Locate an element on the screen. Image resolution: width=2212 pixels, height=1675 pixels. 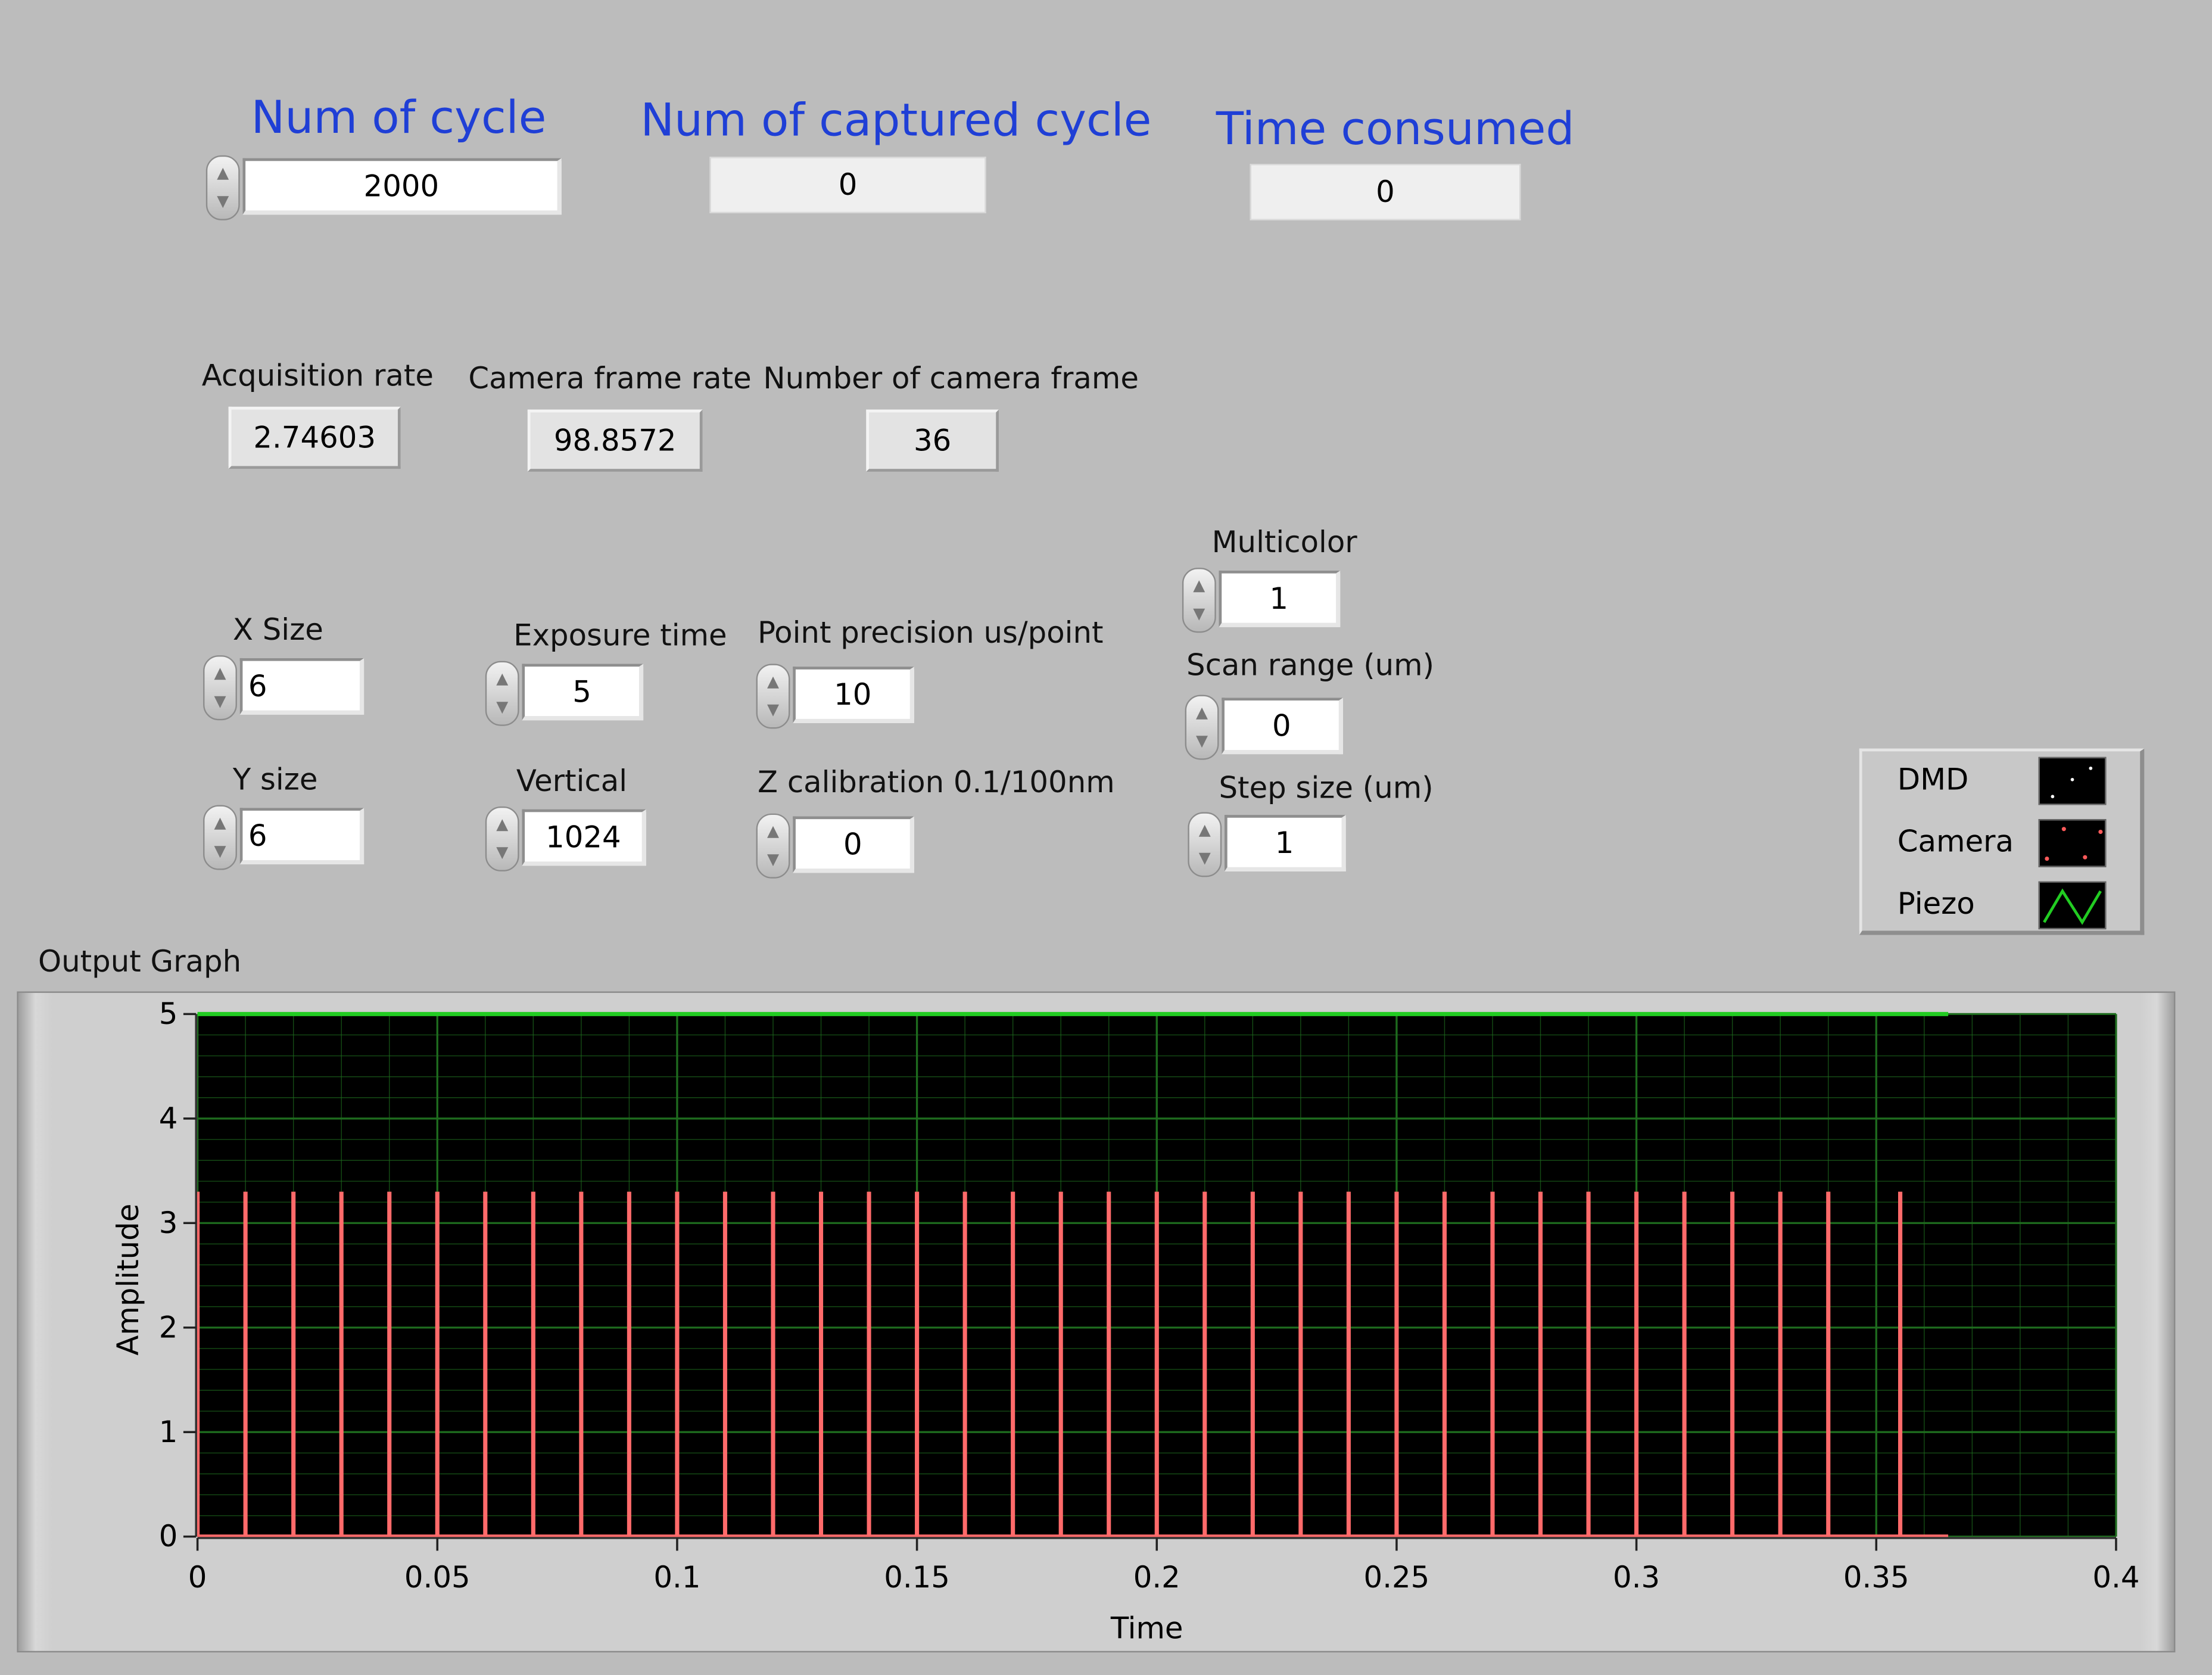
y-tick-label: 5 is located at coordinates (169, 1014).